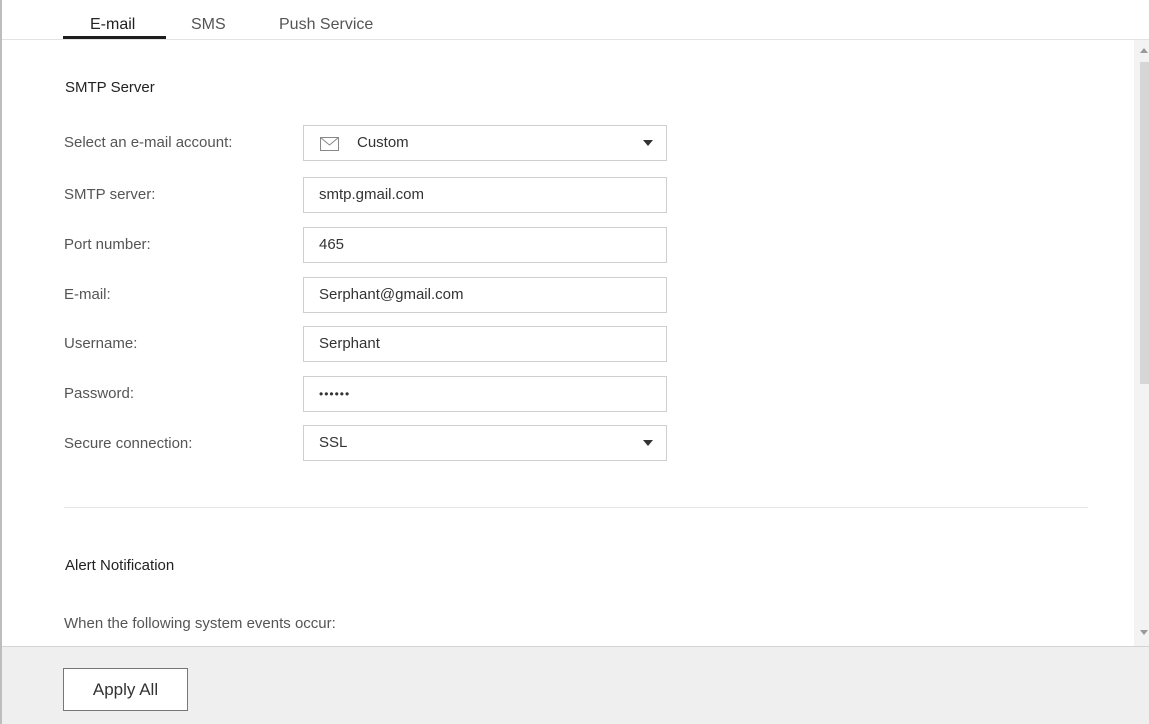  What do you see at coordinates (333, 442) in the screenshot?
I see `secure-connection-value: SSL` at bounding box center [333, 442].